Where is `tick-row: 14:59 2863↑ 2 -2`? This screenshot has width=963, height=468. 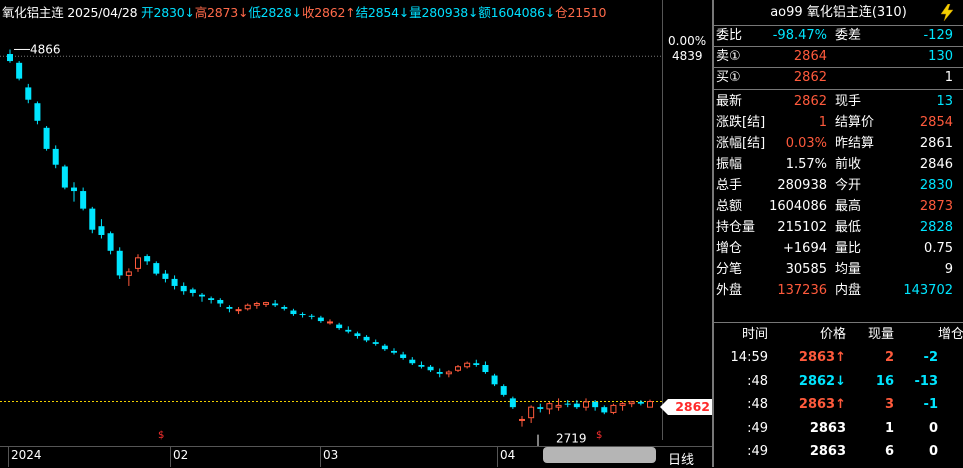
tick-row: 14:59 2863↑ 2 -2 is located at coordinates (838, 358).